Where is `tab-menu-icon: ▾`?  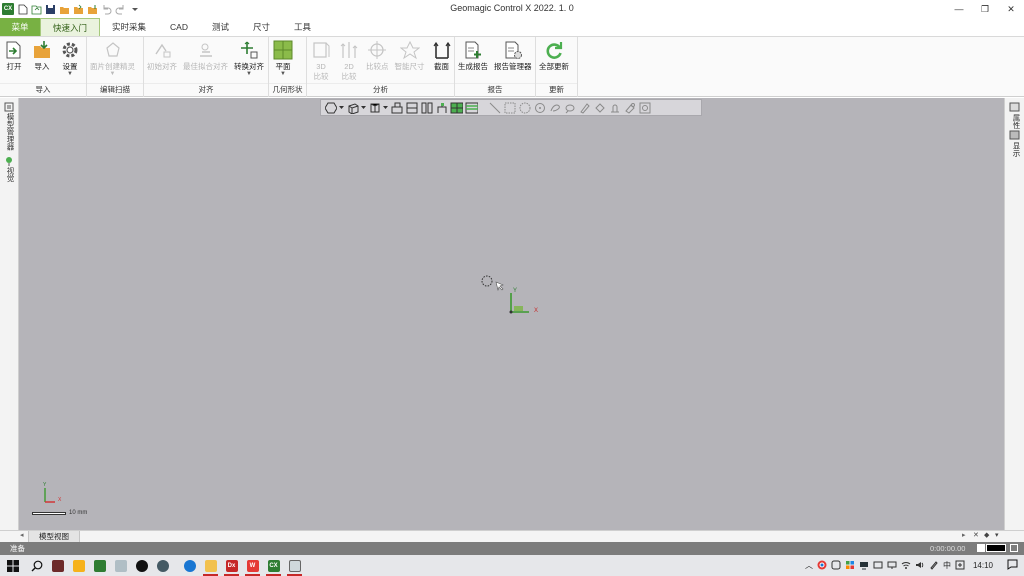
tab-menu-icon: ▾ is located at coordinates (997, 535).